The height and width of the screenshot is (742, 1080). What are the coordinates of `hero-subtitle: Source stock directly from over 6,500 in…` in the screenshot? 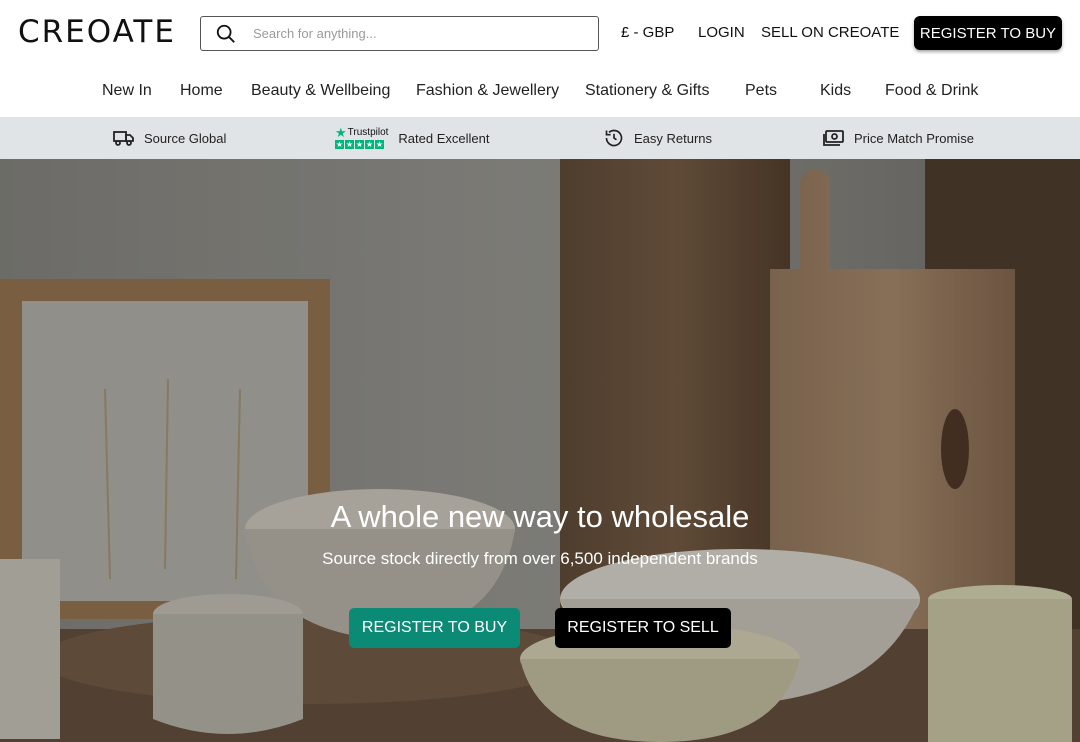 It's located at (540, 558).